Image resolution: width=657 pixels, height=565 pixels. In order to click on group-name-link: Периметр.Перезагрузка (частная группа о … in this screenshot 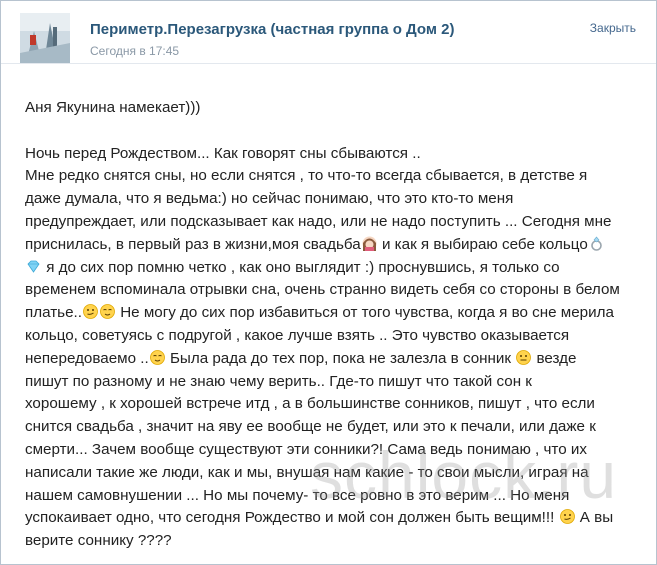, I will do `click(272, 29)`.